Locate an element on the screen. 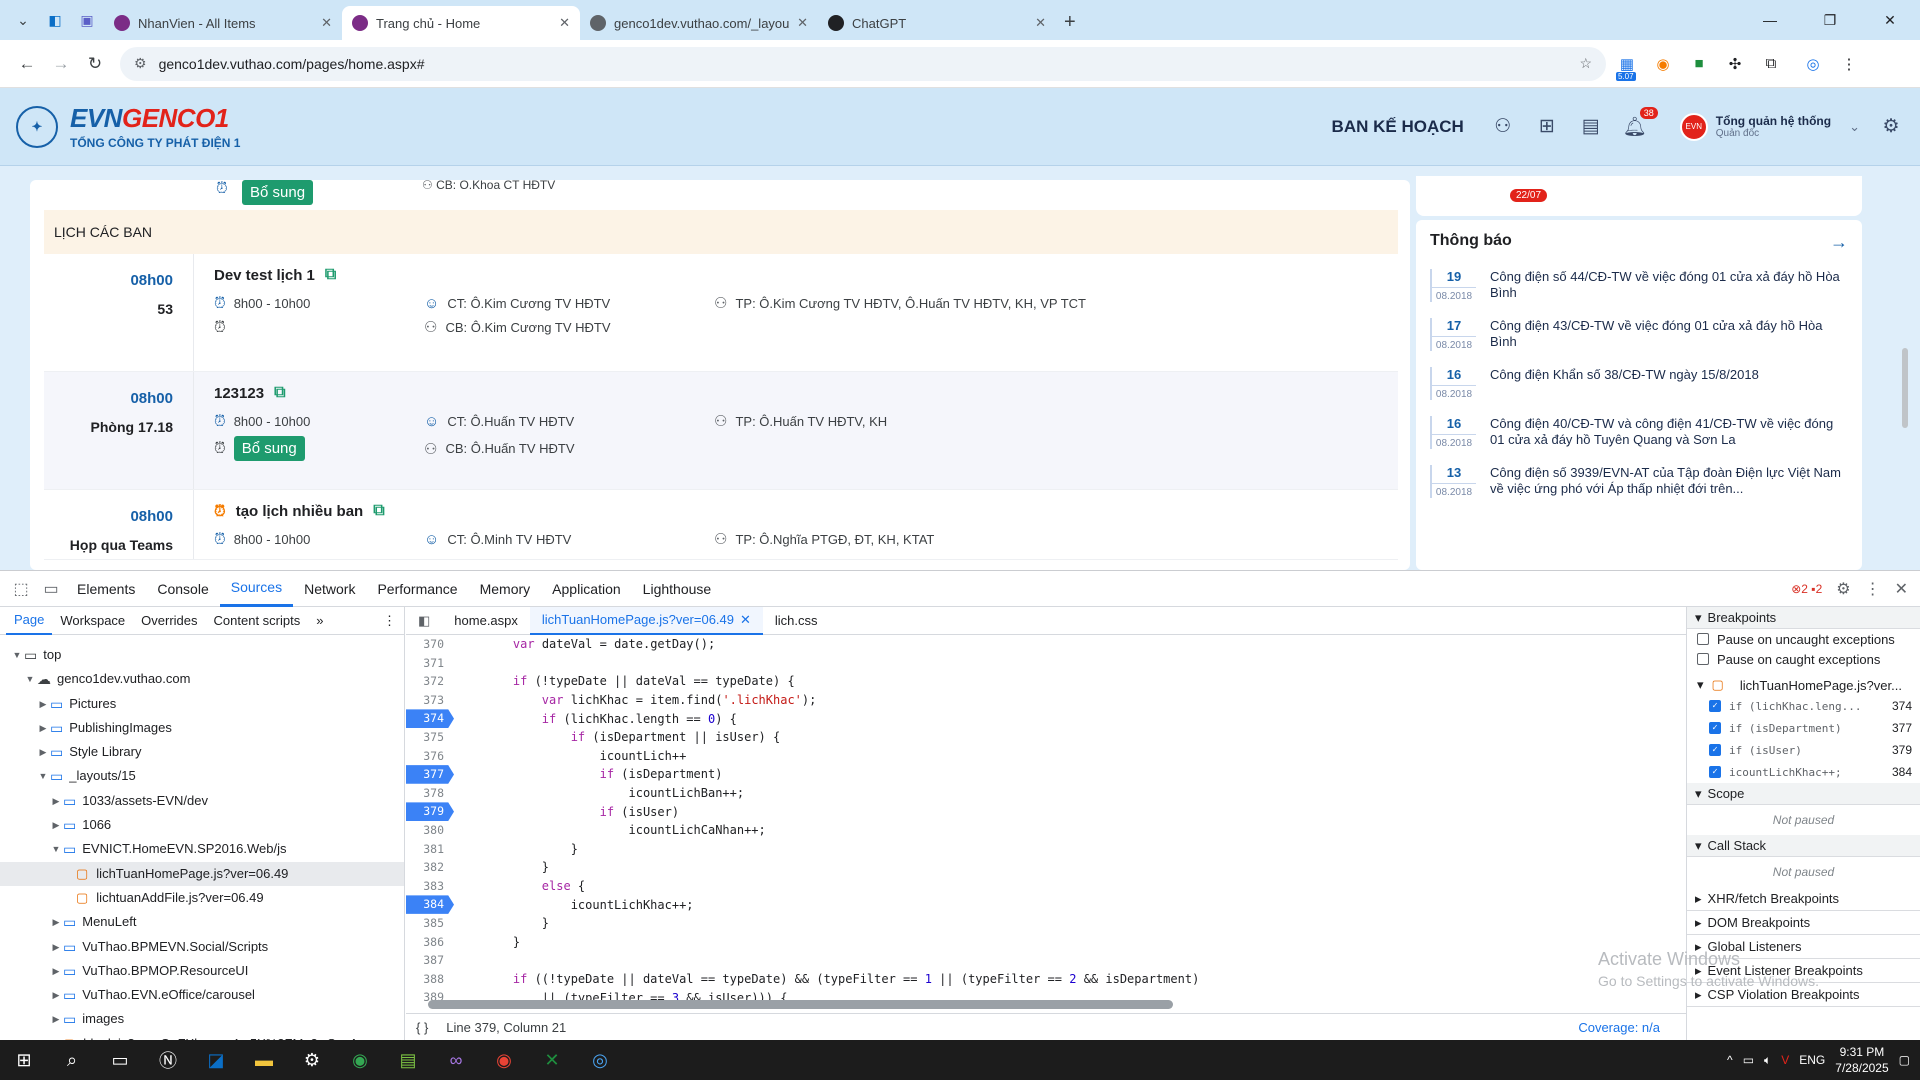 This screenshot has width=1920, height=1080. add-more-button: Bổ sung is located at coordinates (269, 448).